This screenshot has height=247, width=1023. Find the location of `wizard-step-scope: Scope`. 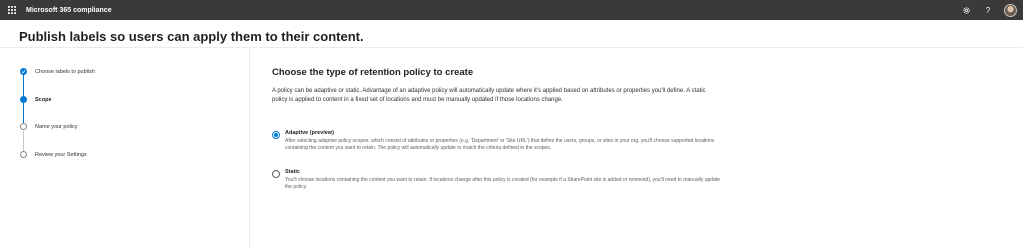

wizard-step-scope: Scope is located at coordinates (36, 99).